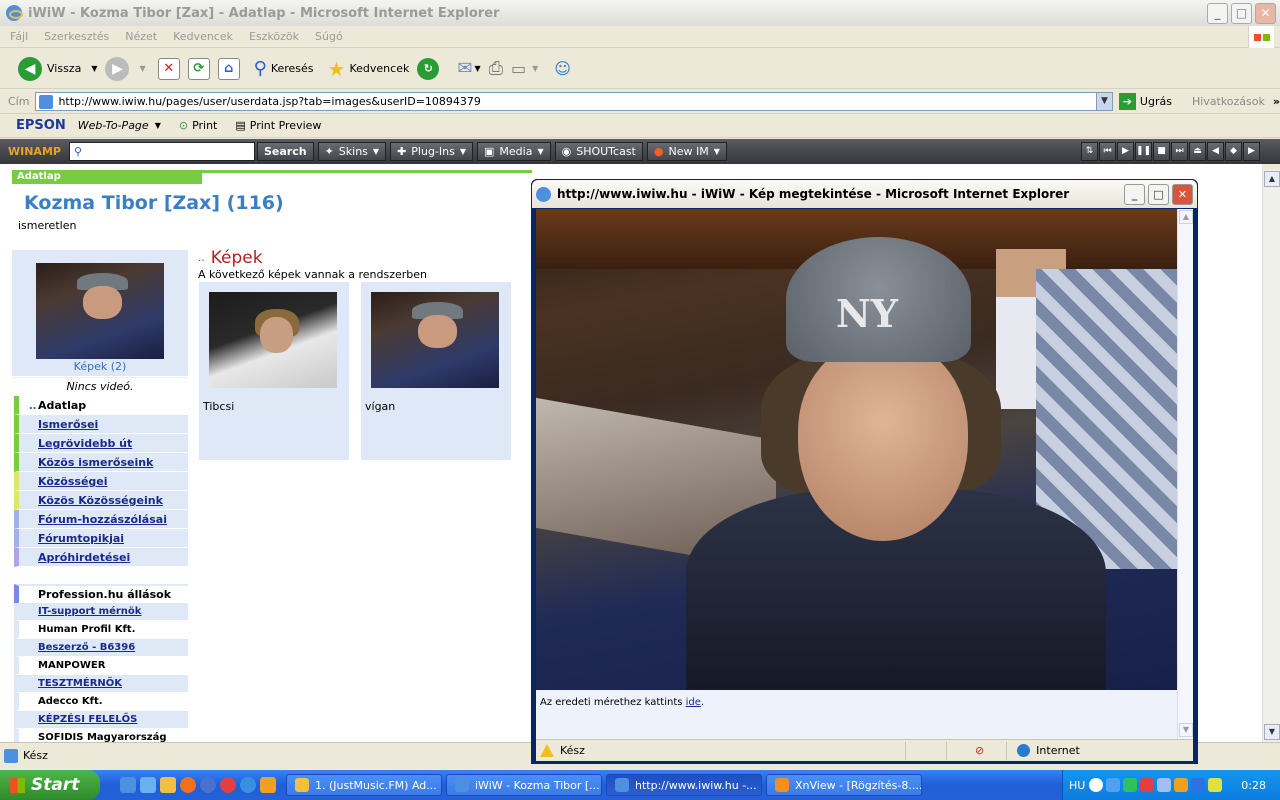 The image size is (1280, 800). Describe the element at coordinates (979, 750) in the screenshot. I see `popup-blocked-icon: ⊘` at that location.